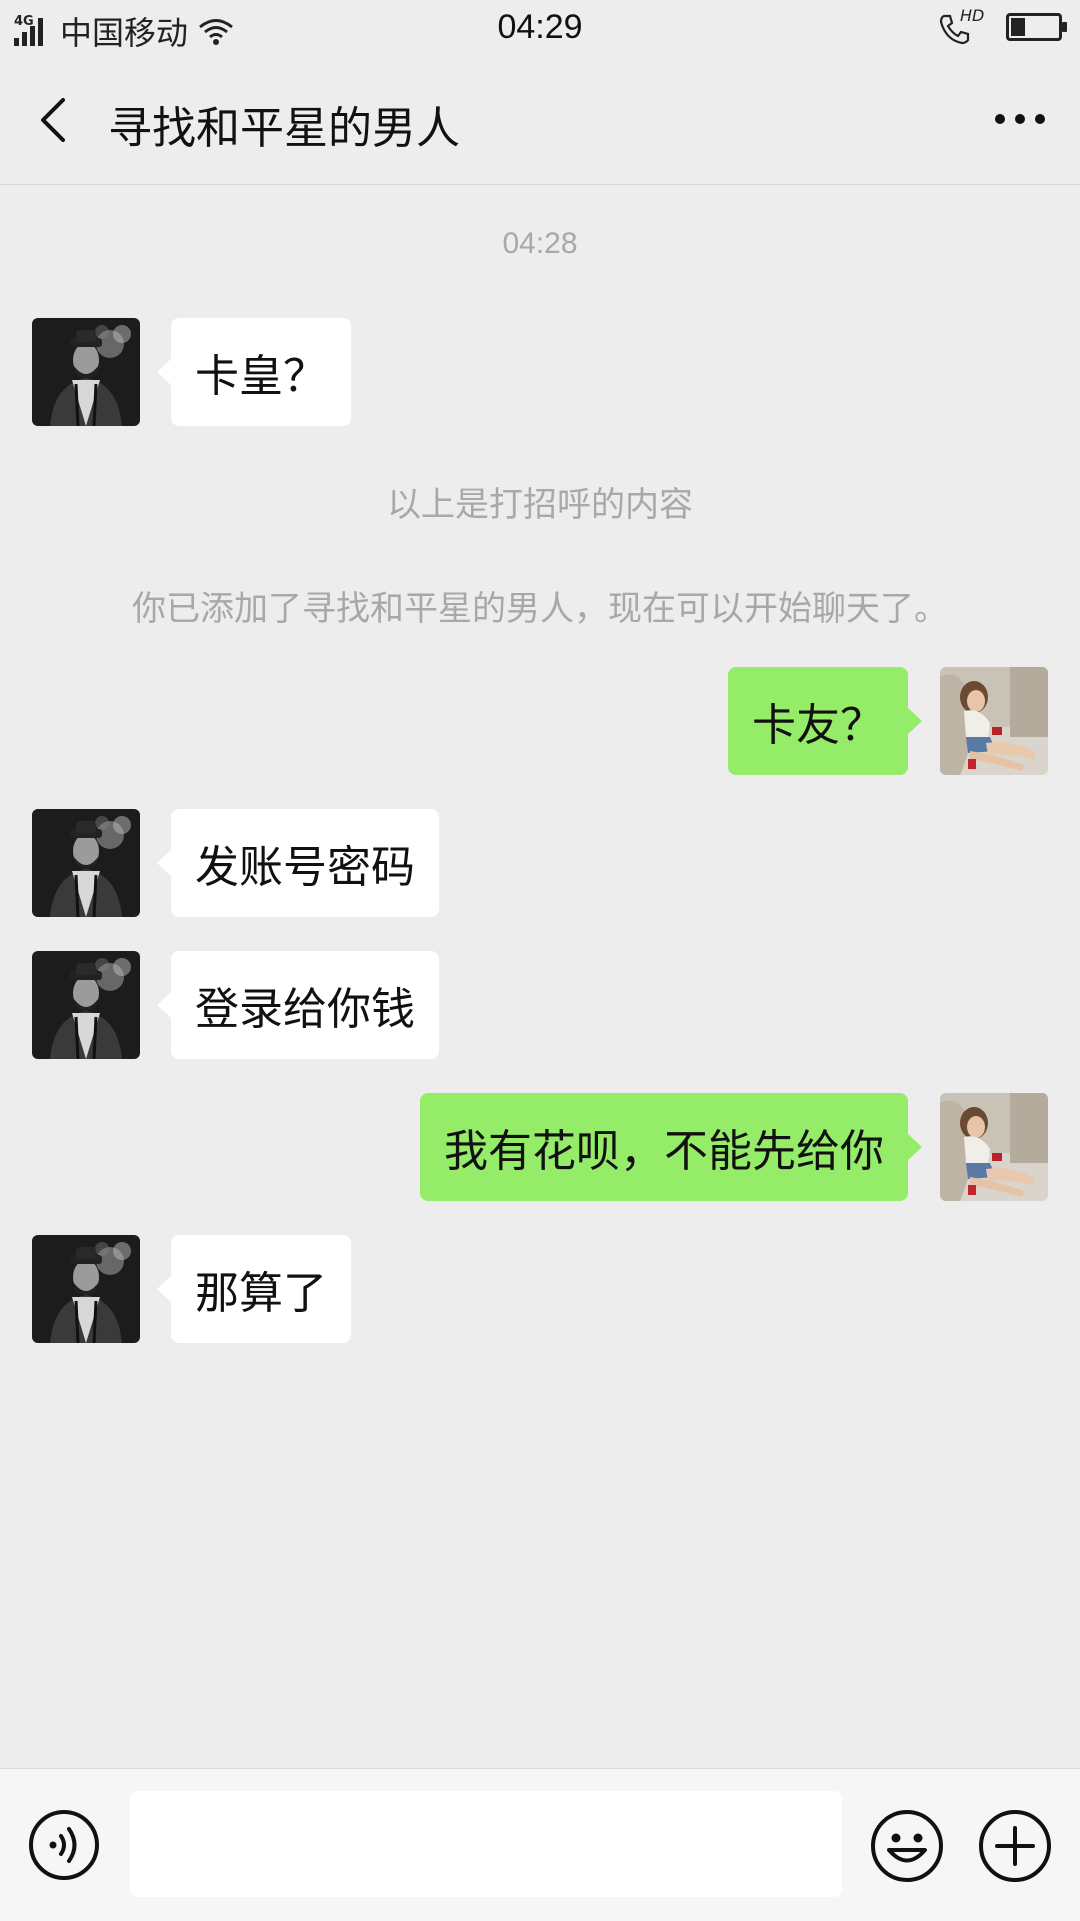 The image size is (1080, 1921). Describe the element at coordinates (540, 121) in the screenshot. I see `chat-header: 寻找和平星的男人` at that location.